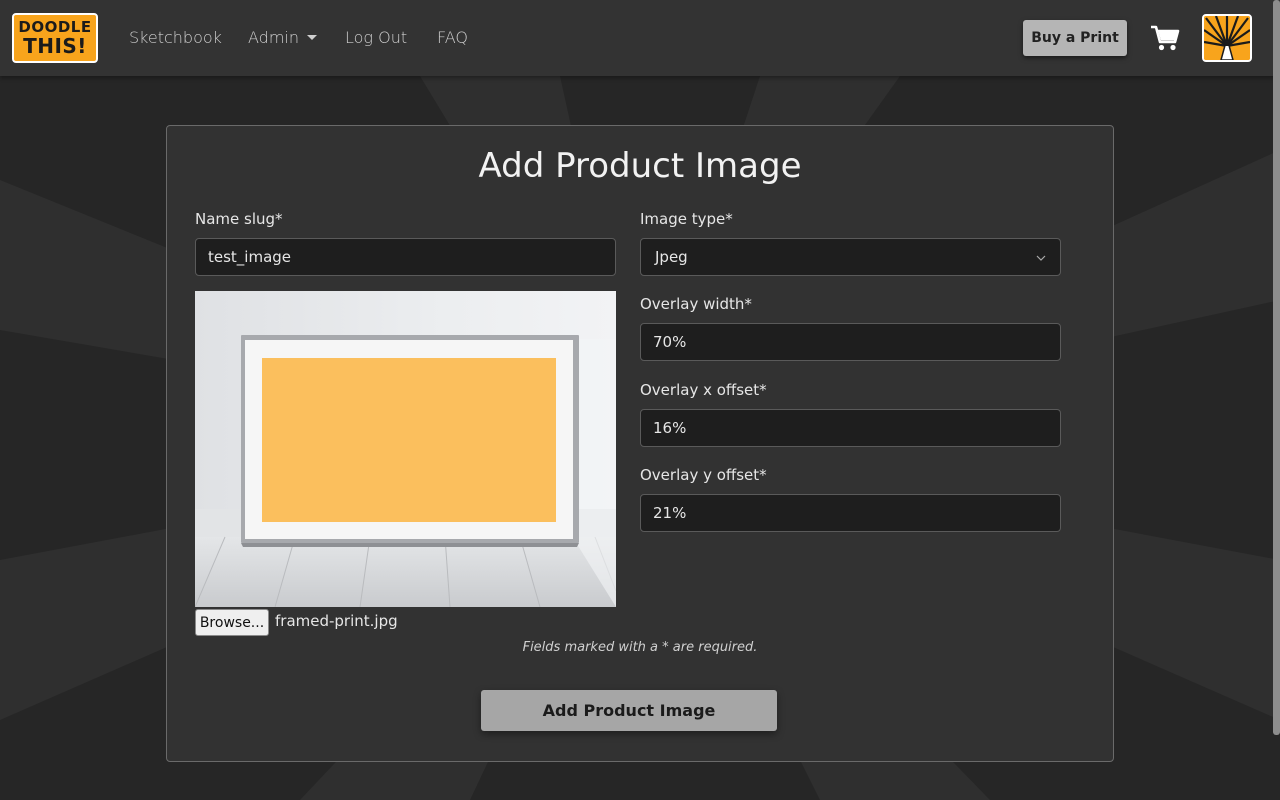  I want to click on nav-sketchbook: Sketchbook, so click(175, 37).